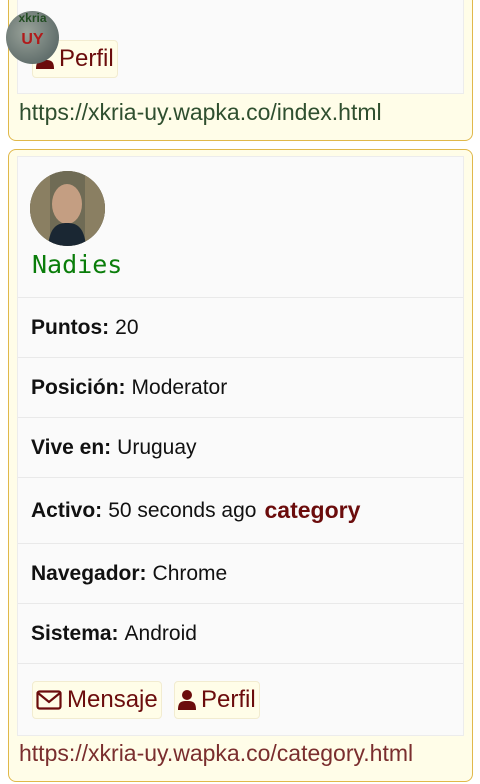  I want to click on envelope-icon, so click(49, 700).